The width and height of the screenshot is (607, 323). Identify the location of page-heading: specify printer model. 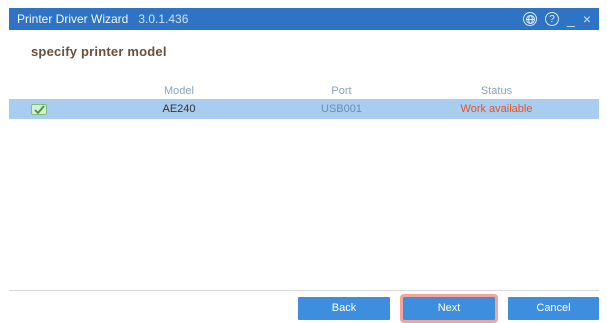
(99, 51).